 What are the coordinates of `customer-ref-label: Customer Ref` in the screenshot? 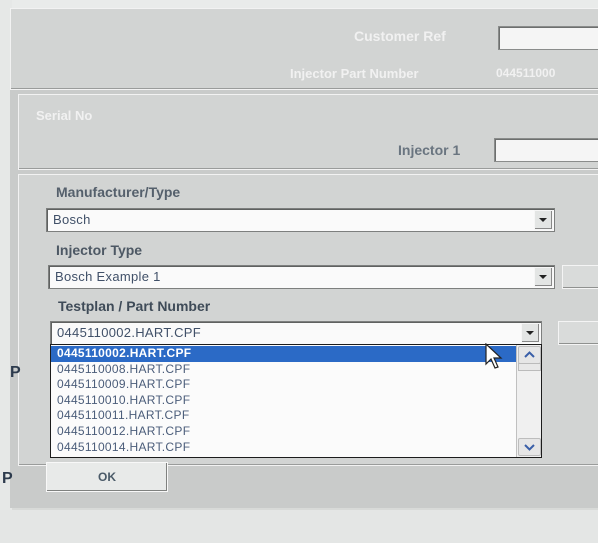 It's located at (400, 36).